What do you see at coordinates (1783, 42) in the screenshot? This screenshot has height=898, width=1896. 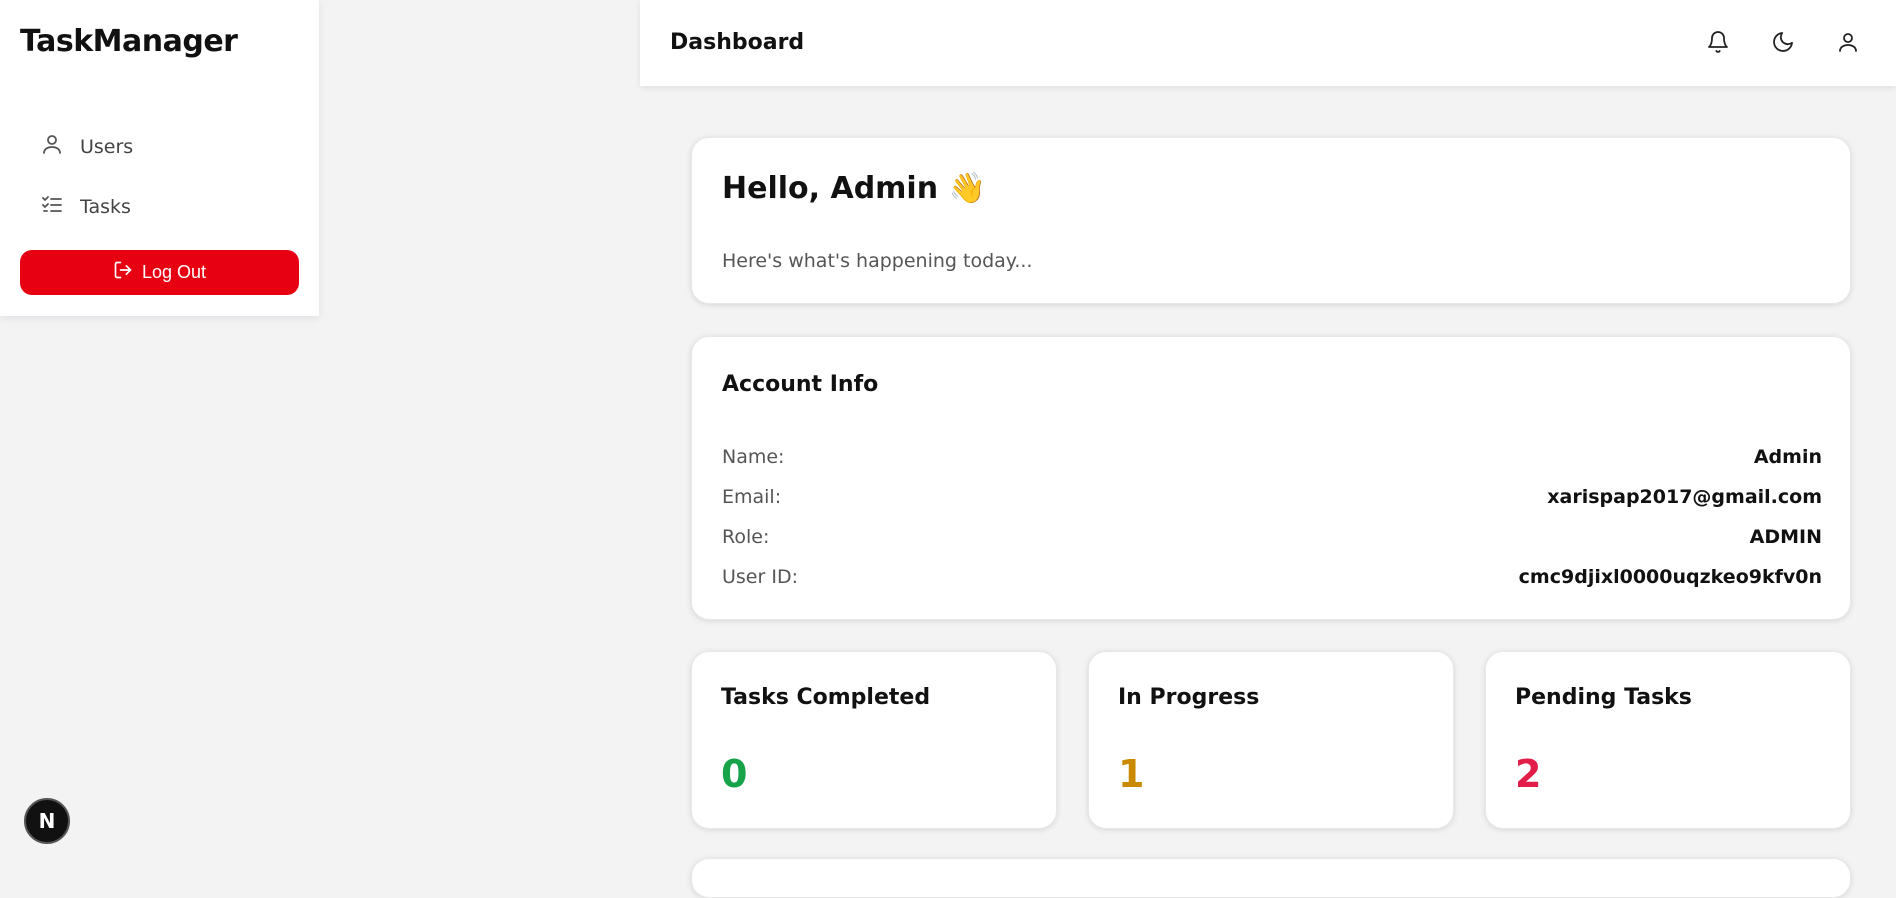 I see `moon-icon` at bounding box center [1783, 42].